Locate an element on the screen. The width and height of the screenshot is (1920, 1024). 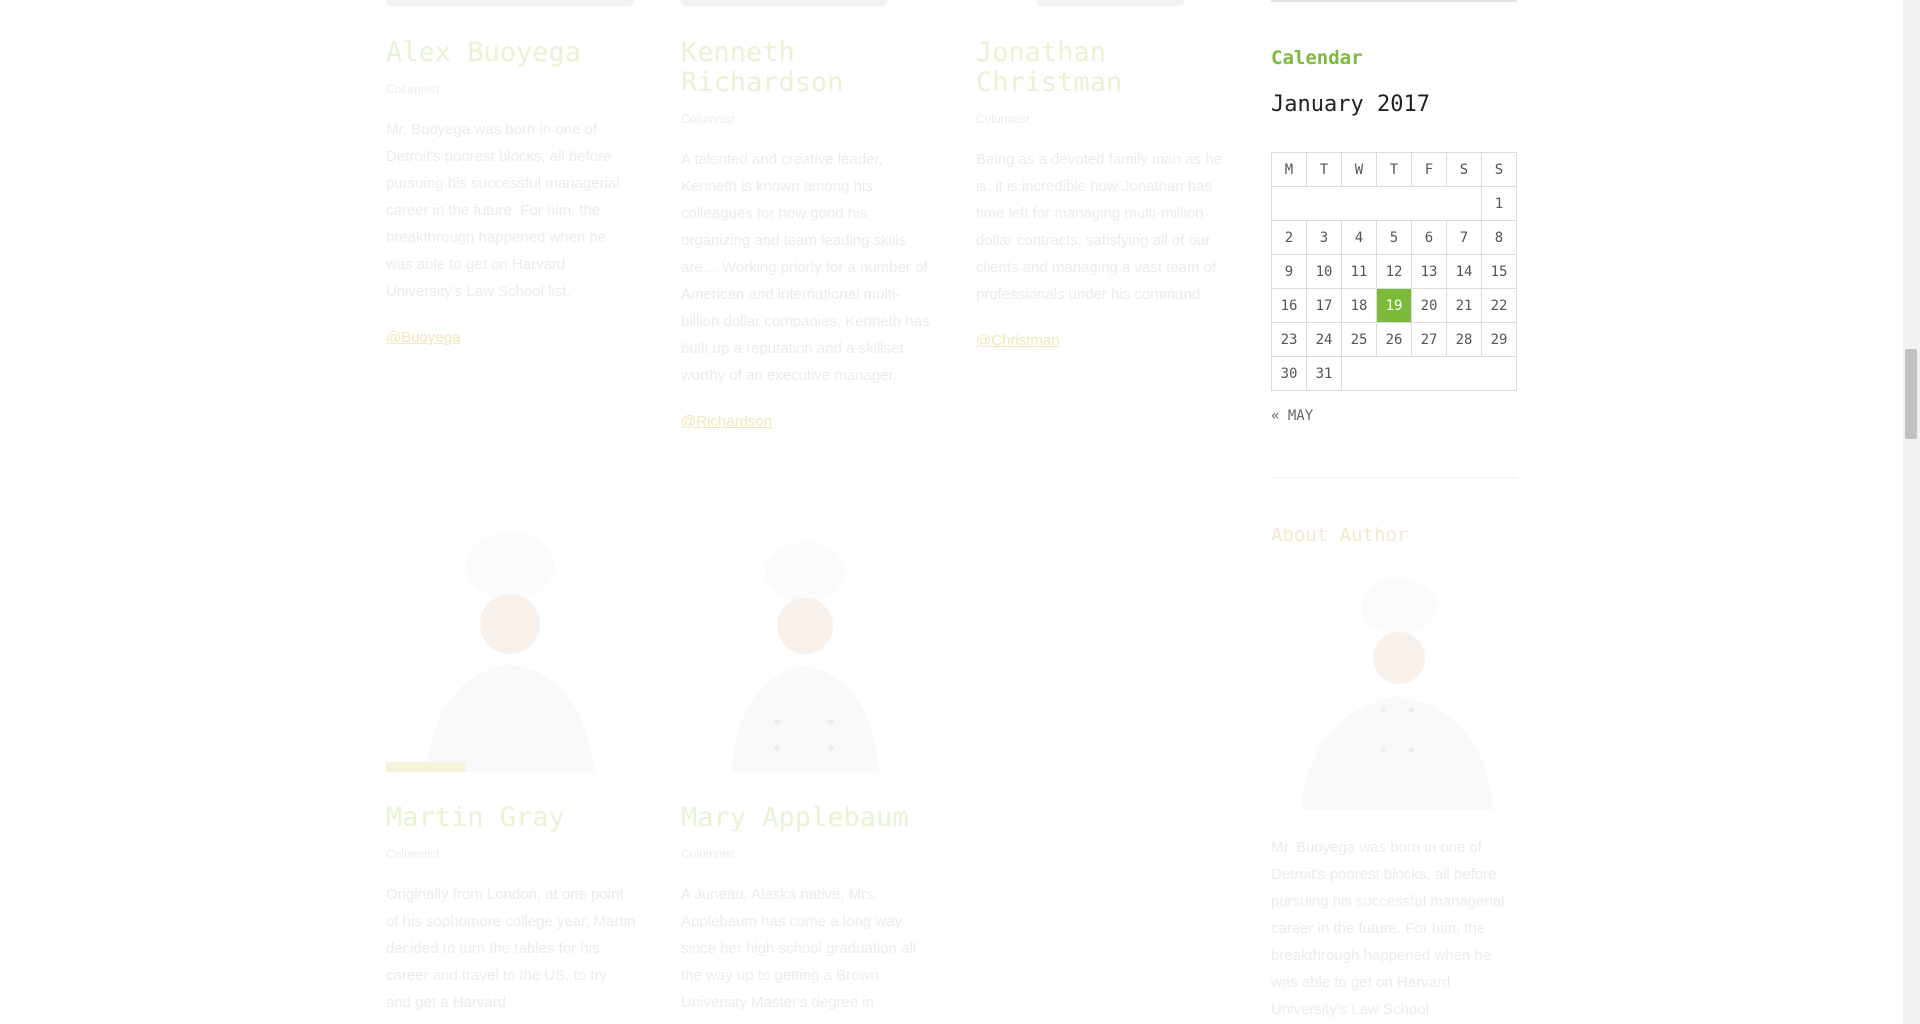
calendar-day-cell: 11 is located at coordinates (1359, 271).